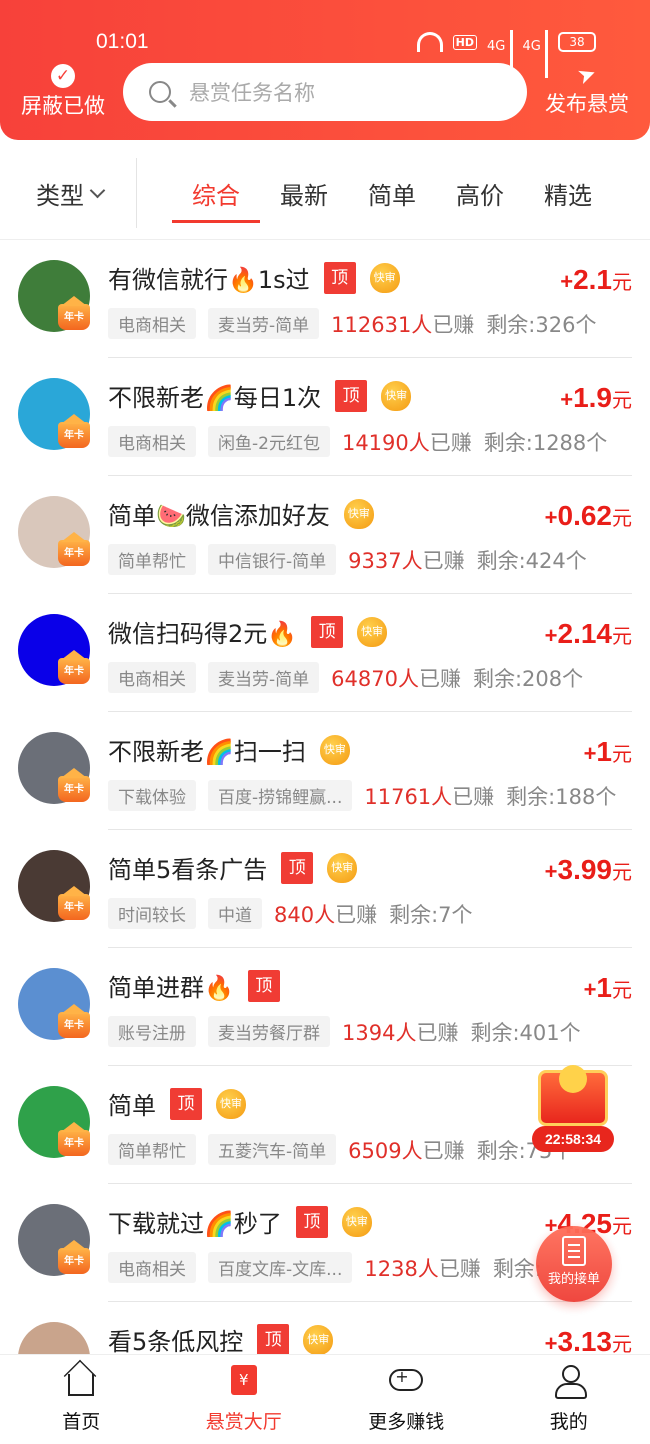 The height and width of the screenshot is (1444, 650). I want to click on bottom-tabbar: 首页 ¥ 悬赏大厅 更多赚钱 我的, so click(325, 1399).